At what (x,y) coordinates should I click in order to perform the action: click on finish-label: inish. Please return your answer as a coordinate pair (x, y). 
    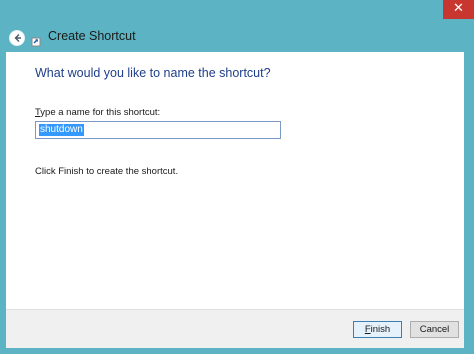
    Looking at the image, I should click on (380, 329).